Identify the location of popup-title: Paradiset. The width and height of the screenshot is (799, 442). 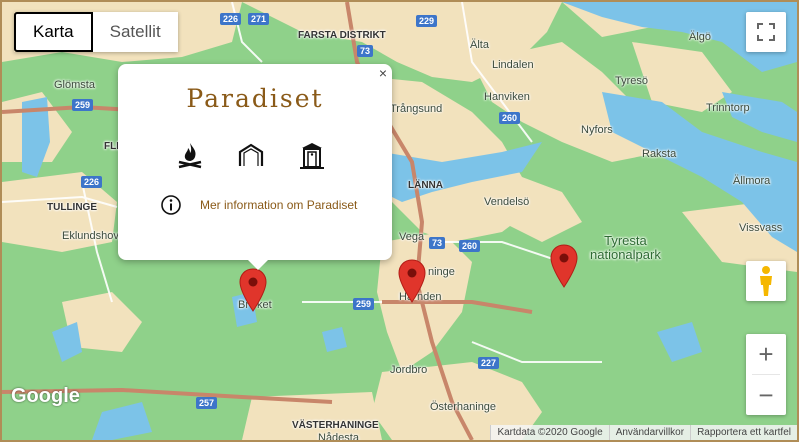
(255, 98).